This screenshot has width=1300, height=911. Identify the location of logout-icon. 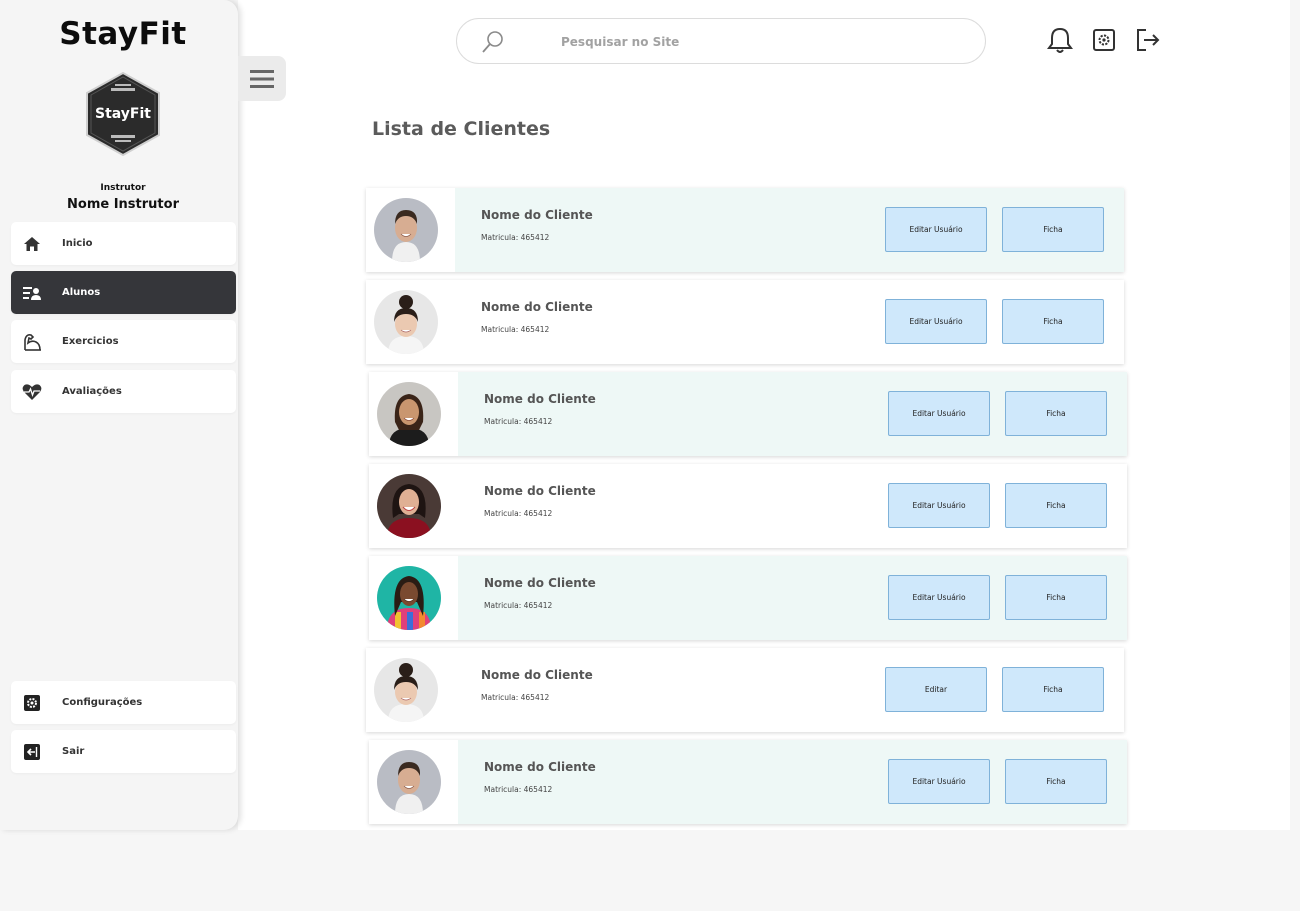
(1148, 40).